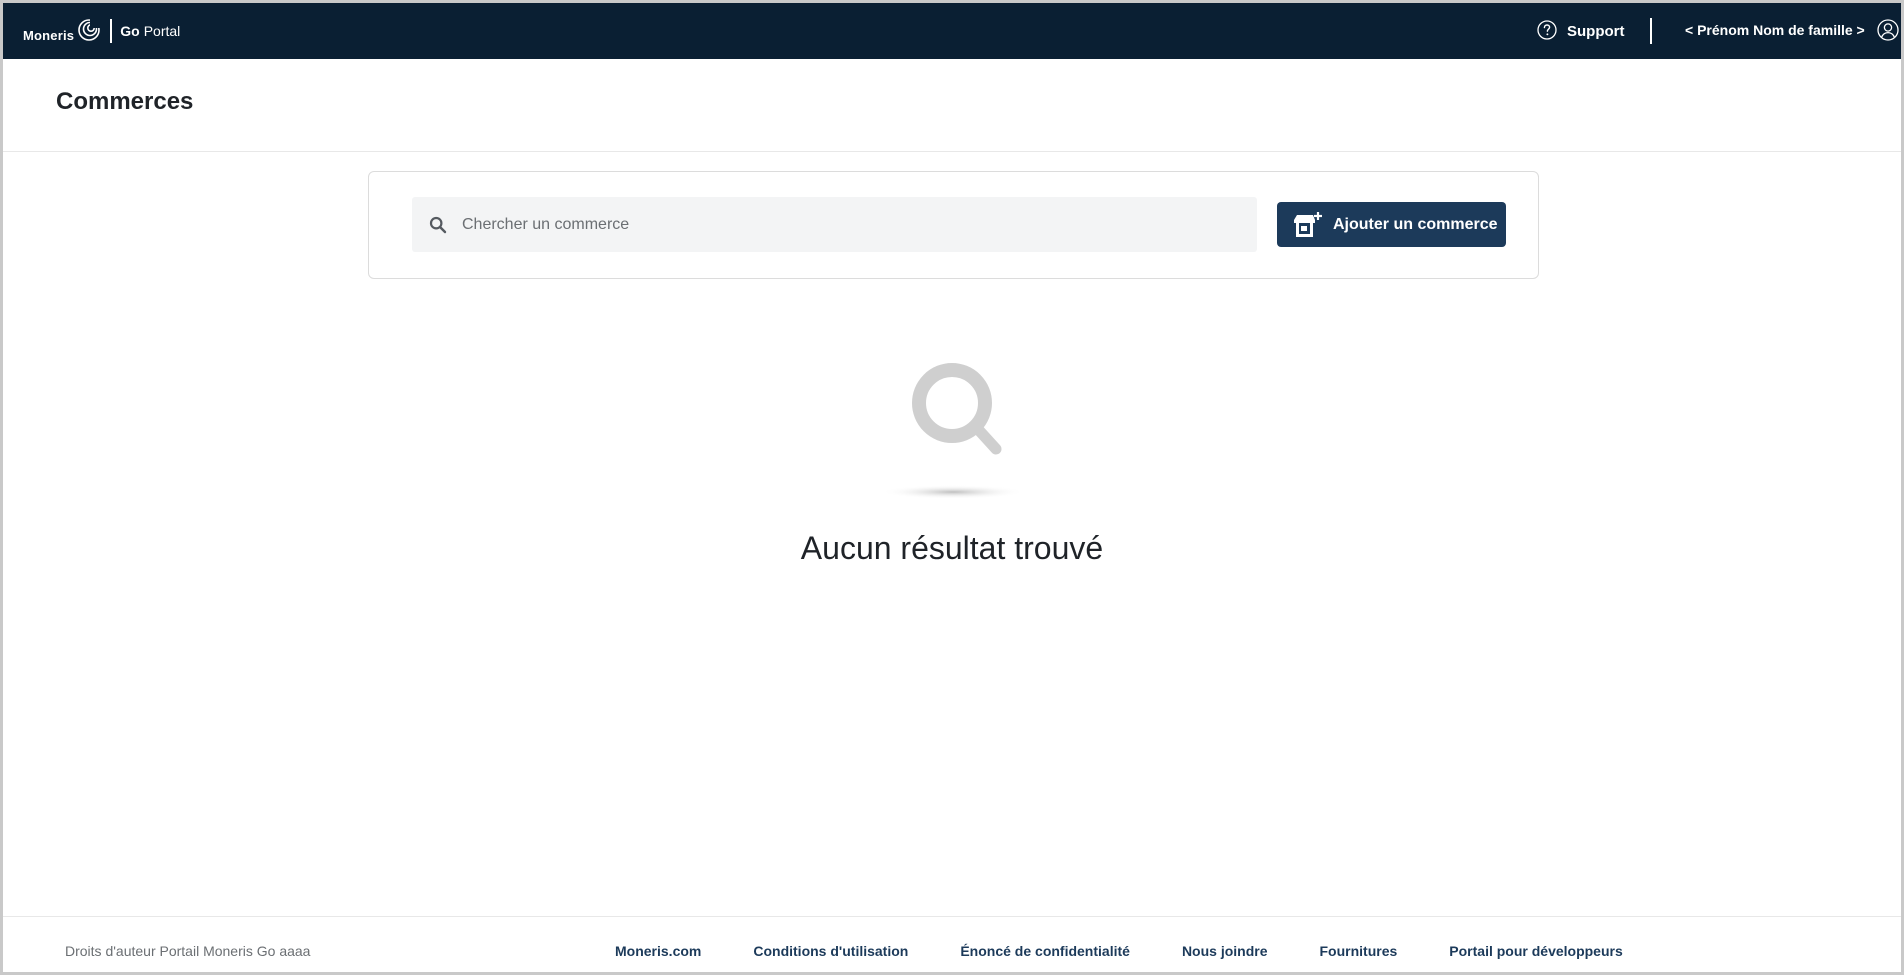 This screenshot has width=1904, height=975. I want to click on logo-divider, so click(111, 31).